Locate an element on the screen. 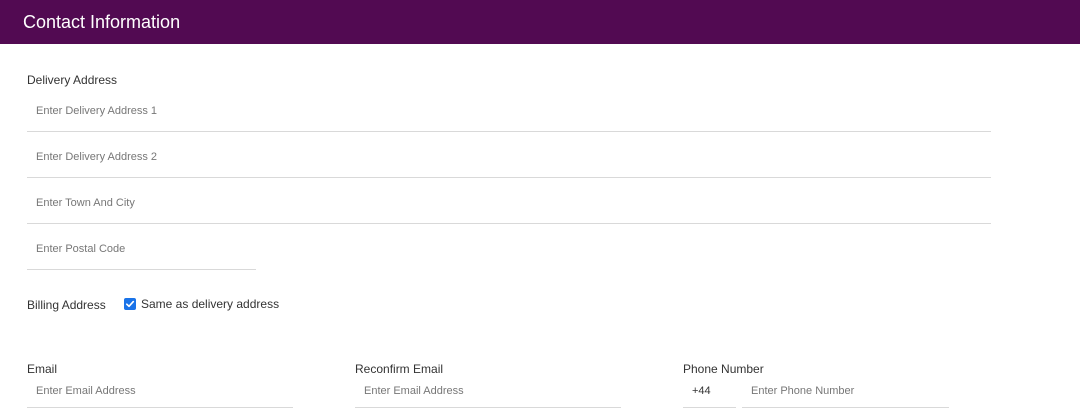 The width and height of the screenshot is (1080, 416). same-as-delivery-checkbox is located at coordinates (130, 304).